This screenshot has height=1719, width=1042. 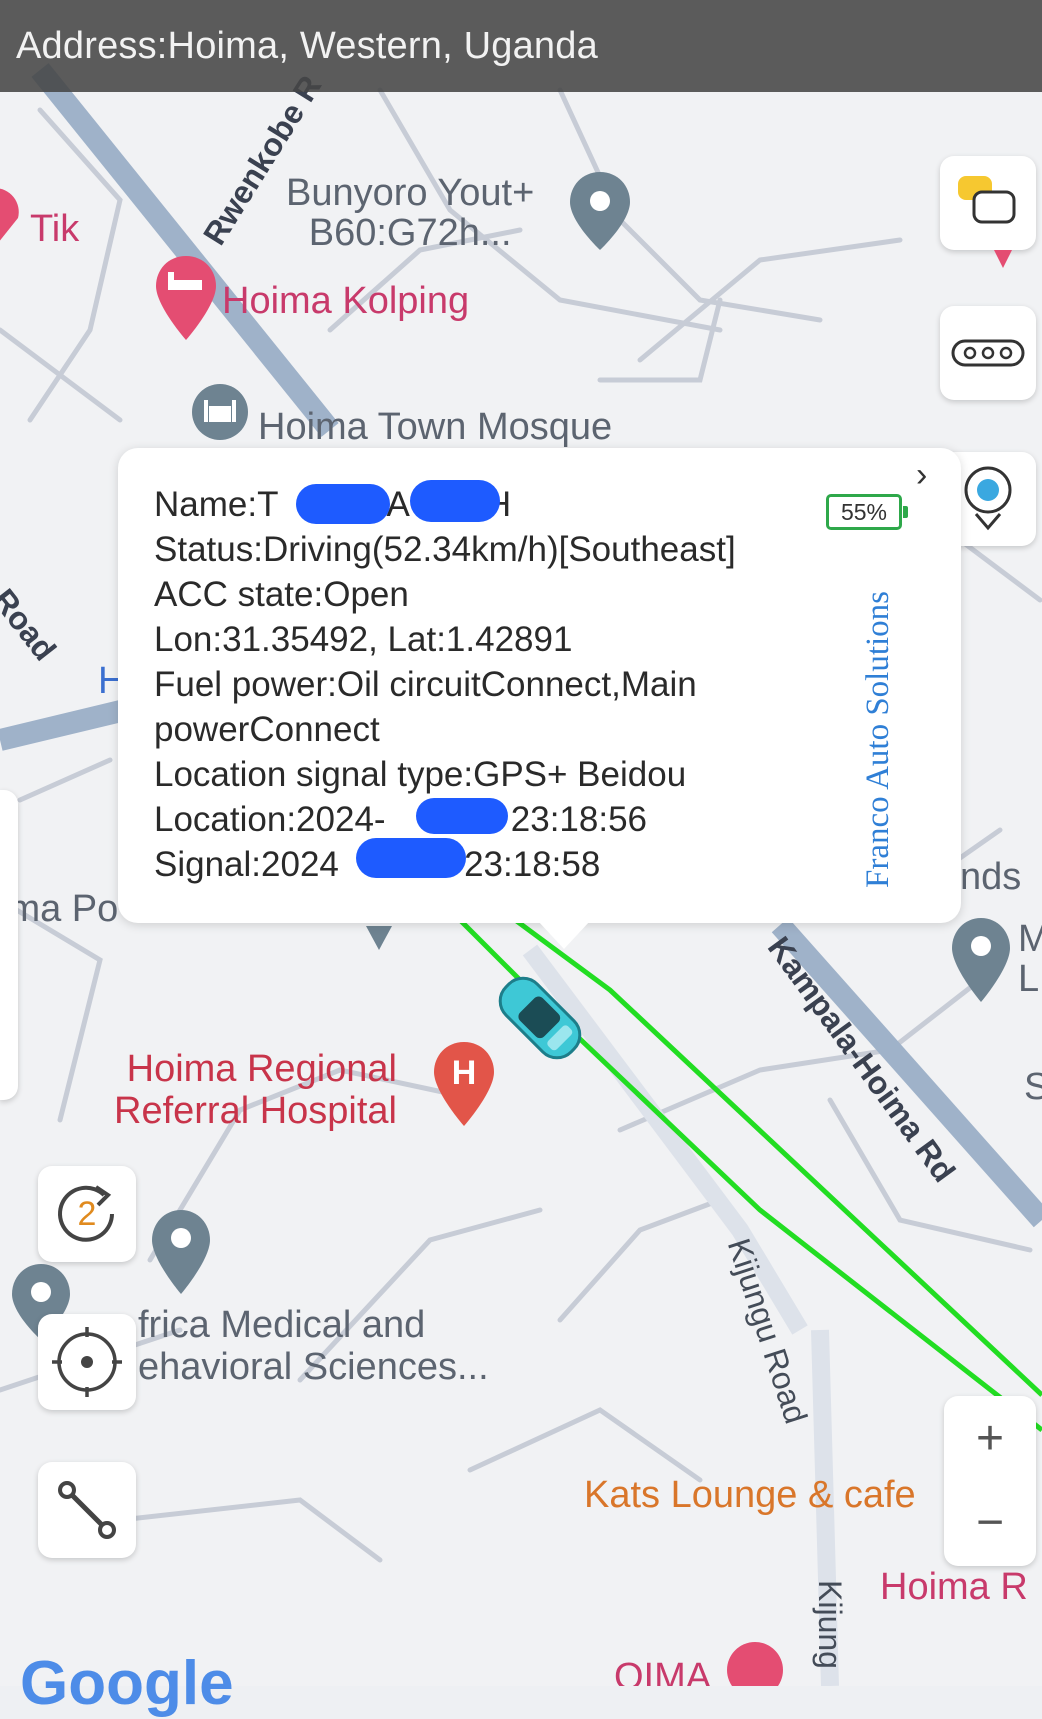 I want to click on pink-pin-icon, so click(x=9, y=214).